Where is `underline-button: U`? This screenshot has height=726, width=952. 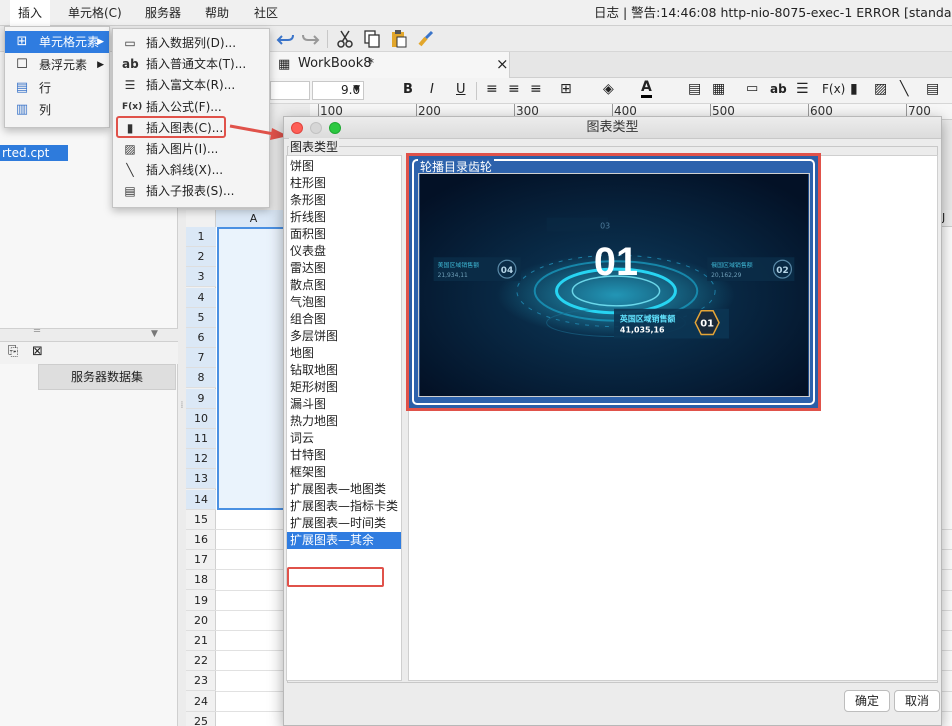 underline-button: U is located at coordinates (461, 89).